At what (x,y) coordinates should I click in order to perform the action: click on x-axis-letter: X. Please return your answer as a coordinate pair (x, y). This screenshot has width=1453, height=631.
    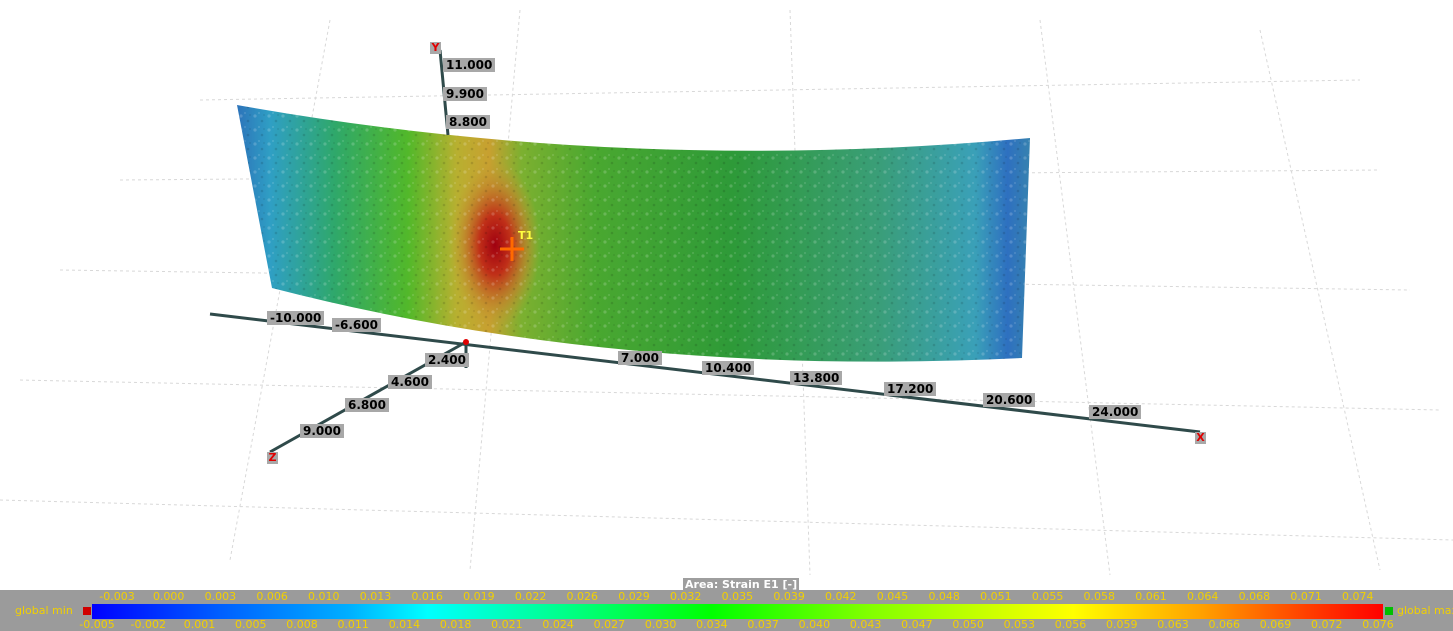
    Looking at the image, I should click on (1200, 437).